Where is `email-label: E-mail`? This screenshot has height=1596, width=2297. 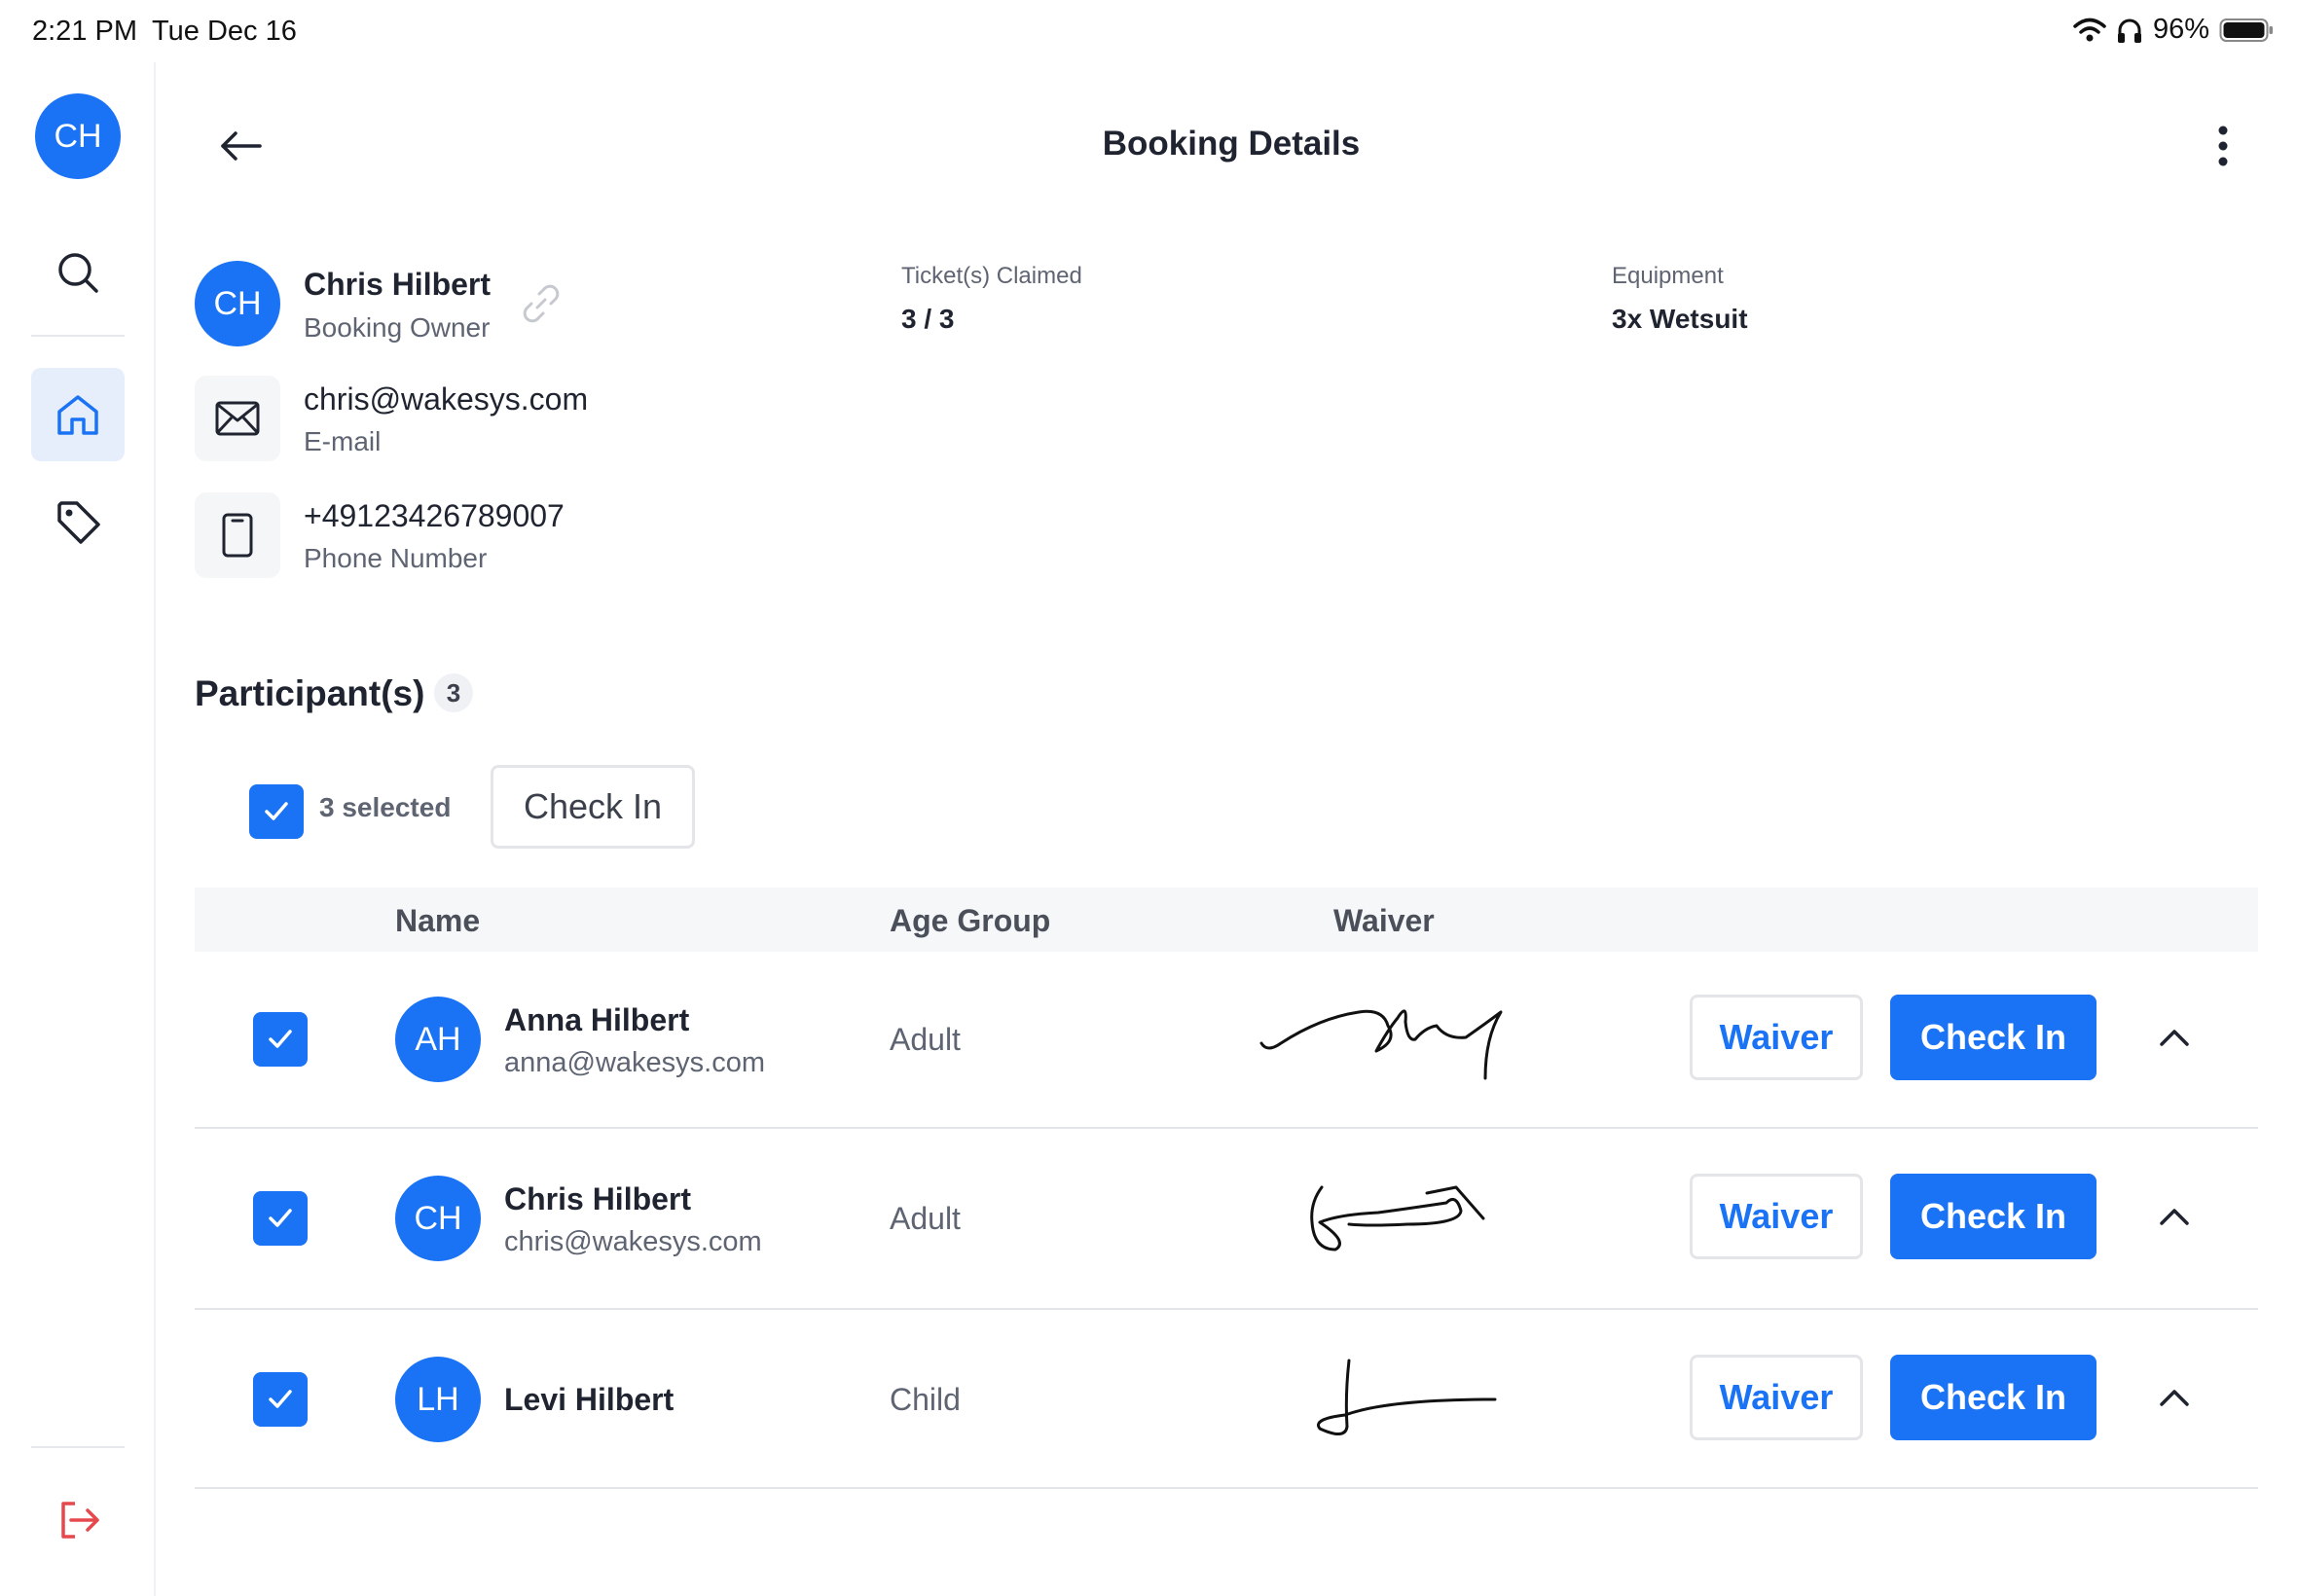
email-label: E-mail is located at coordinates (343, 441).